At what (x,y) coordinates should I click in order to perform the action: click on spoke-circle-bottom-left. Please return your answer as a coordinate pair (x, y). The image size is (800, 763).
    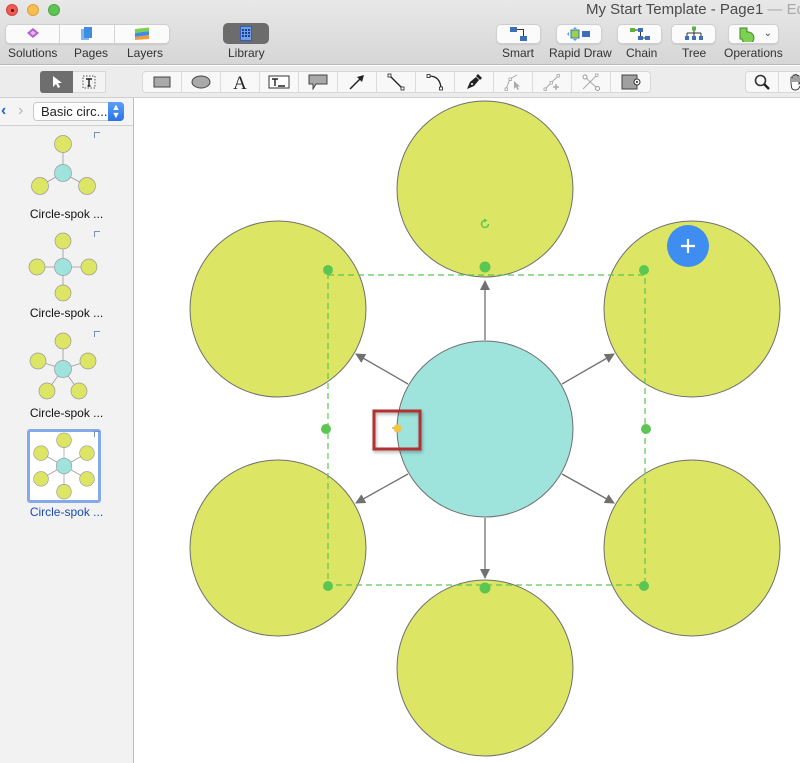
    Looking at the image, I should click on (278, 548).